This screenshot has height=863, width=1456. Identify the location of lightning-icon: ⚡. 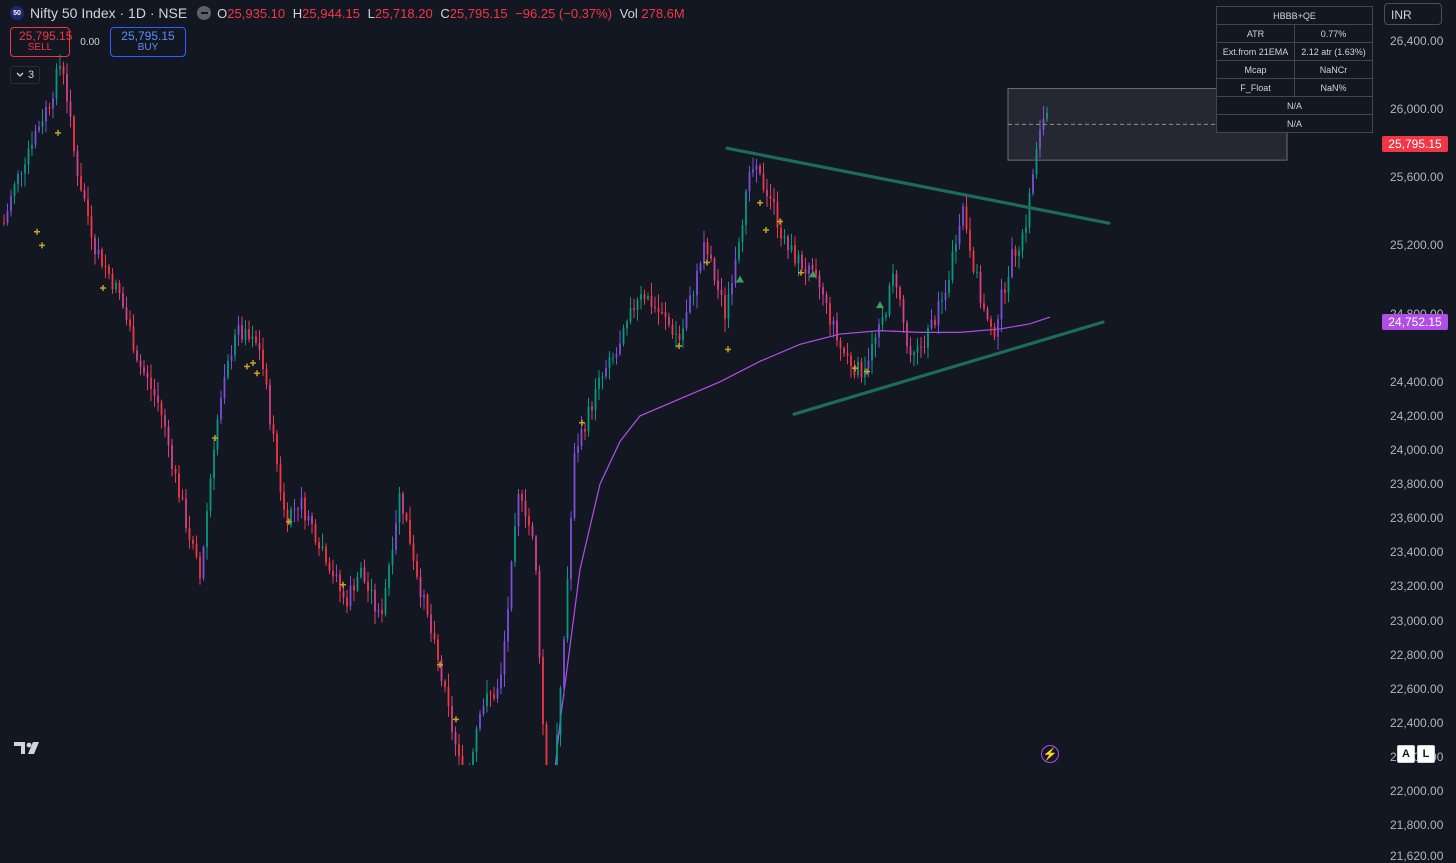
(1050, 754).